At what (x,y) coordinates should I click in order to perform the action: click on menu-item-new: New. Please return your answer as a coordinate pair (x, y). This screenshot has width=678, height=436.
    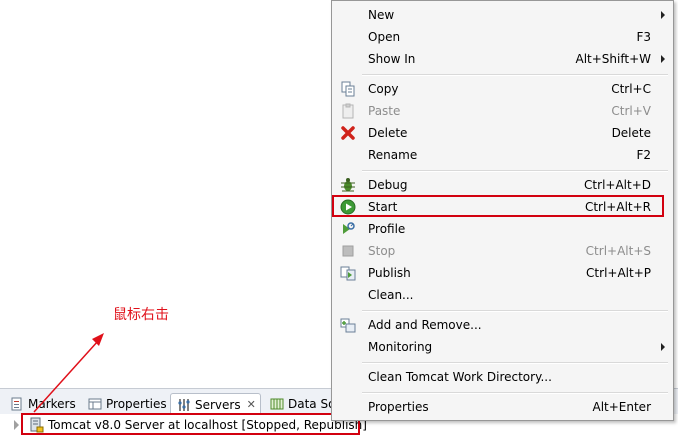
    Looking at the image, I should click on (502, 15).